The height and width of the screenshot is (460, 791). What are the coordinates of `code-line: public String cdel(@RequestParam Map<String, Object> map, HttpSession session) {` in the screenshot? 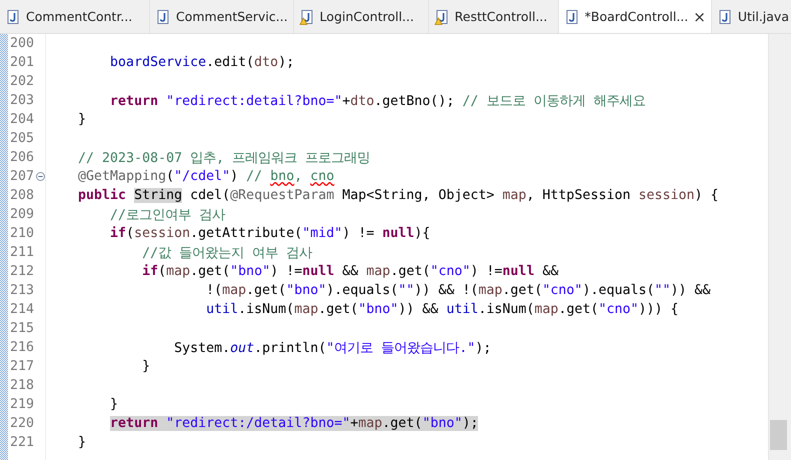 It's located at (398, 195).